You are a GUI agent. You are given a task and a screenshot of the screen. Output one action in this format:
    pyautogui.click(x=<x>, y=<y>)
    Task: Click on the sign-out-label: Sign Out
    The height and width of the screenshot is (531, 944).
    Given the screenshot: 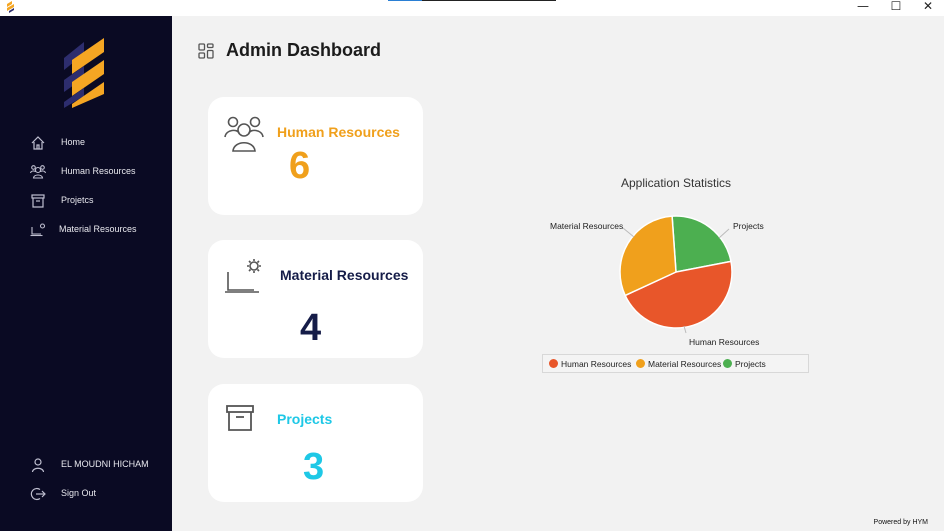 What is the action you would take?
    pyautogui.click(x=79, y=493)
    